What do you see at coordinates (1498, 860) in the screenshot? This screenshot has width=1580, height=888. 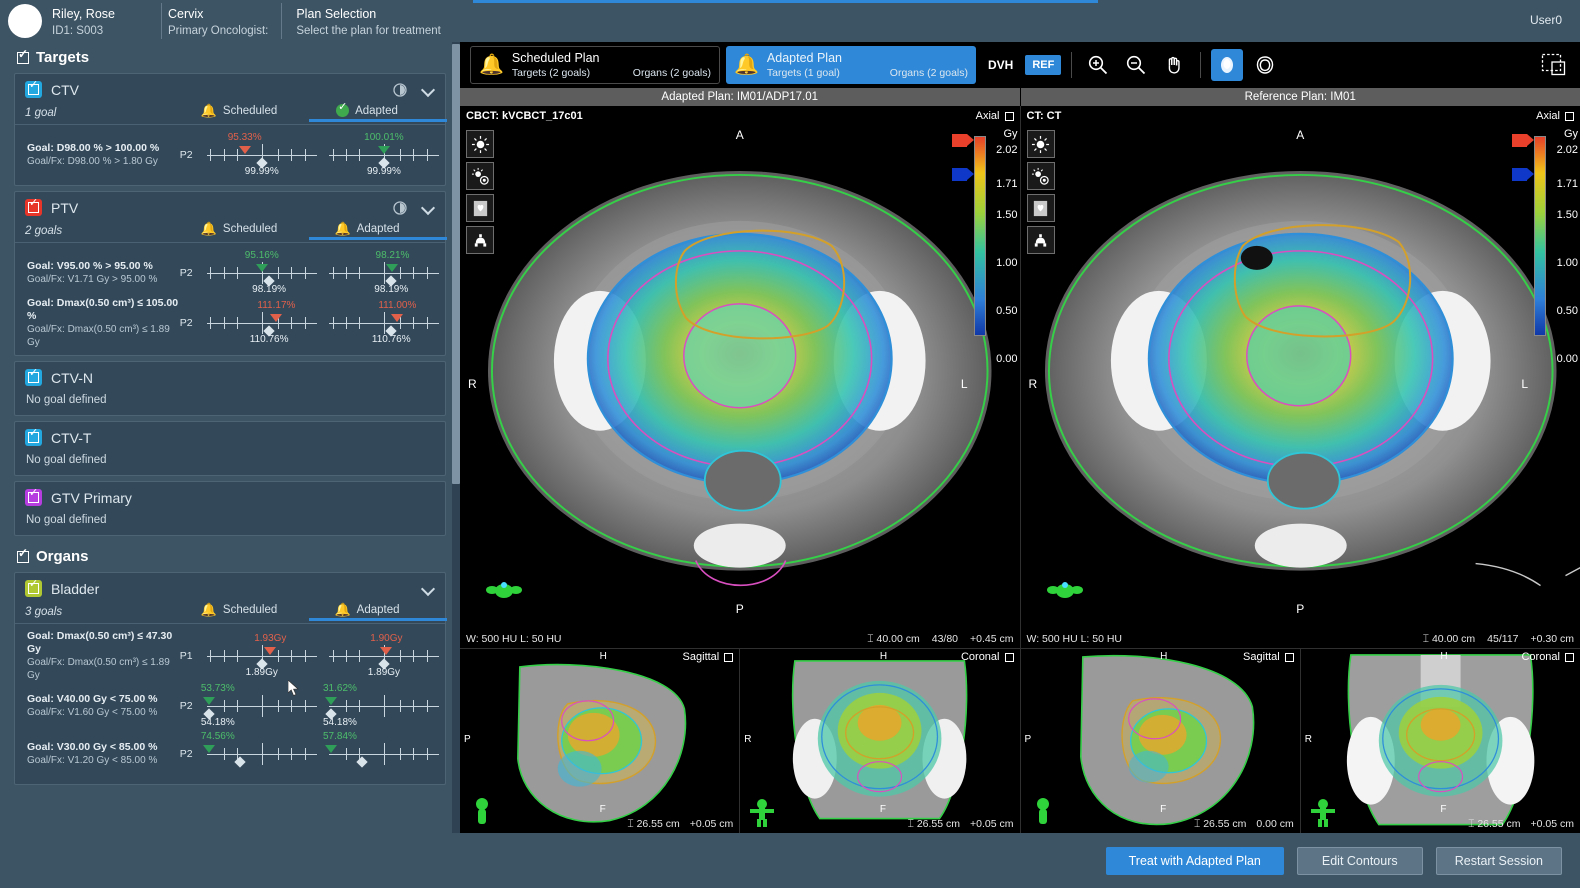 I see `restart-session-button: Restart Session` at bounding box center [1498, 860].